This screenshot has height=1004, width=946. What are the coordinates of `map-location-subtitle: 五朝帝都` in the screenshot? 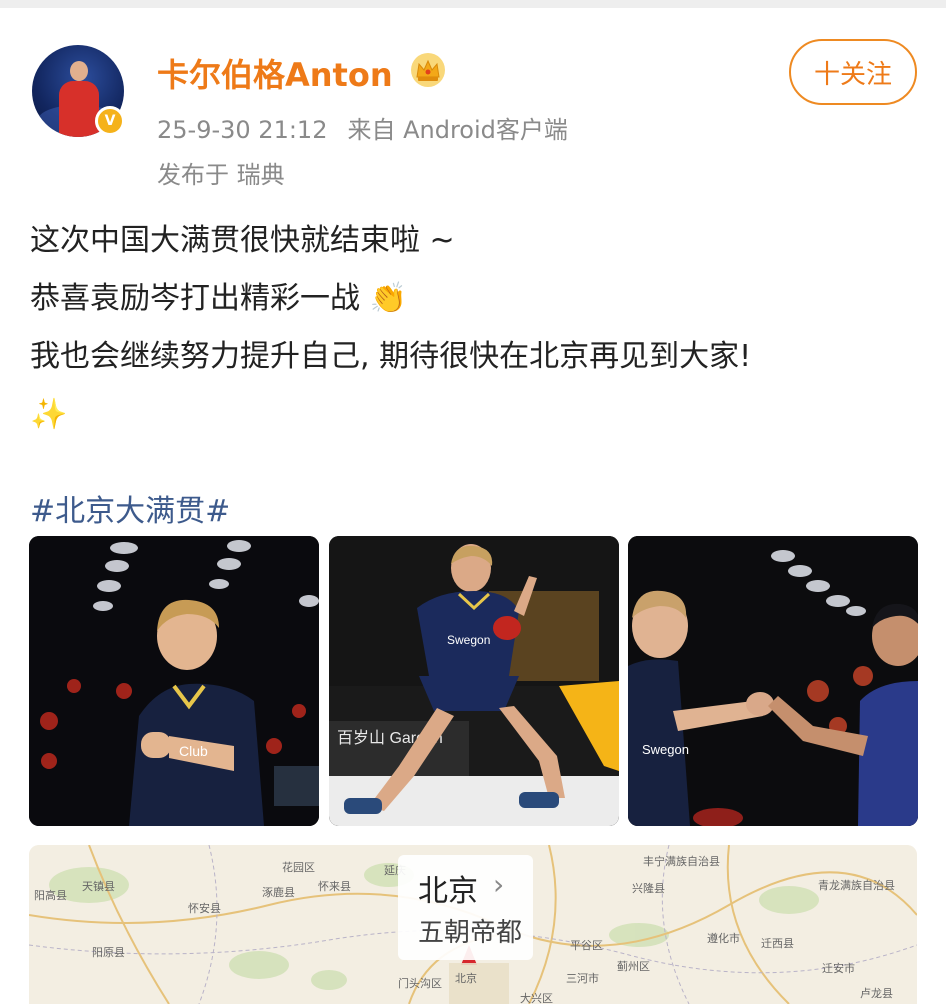 It's located at (470, 933).